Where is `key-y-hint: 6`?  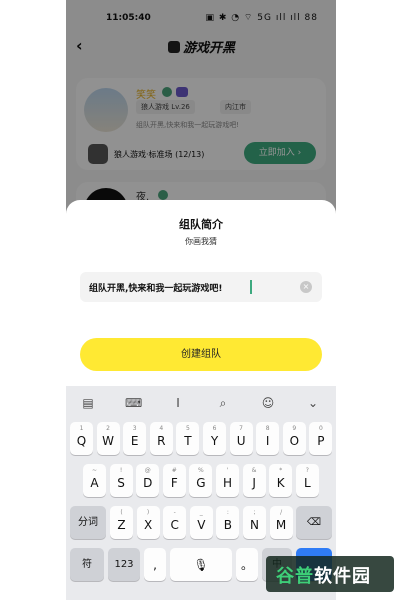
key-y-hint: 6 is located at coordinates (214, 428).